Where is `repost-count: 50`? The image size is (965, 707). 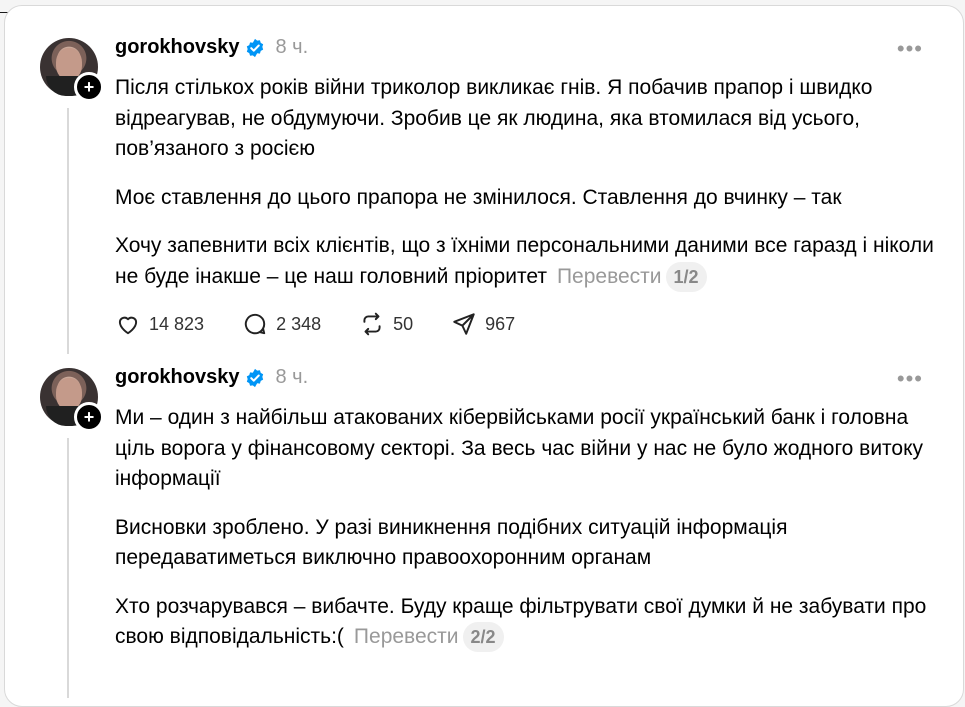
repost-count: 50 is located at coordinates (403, 323).